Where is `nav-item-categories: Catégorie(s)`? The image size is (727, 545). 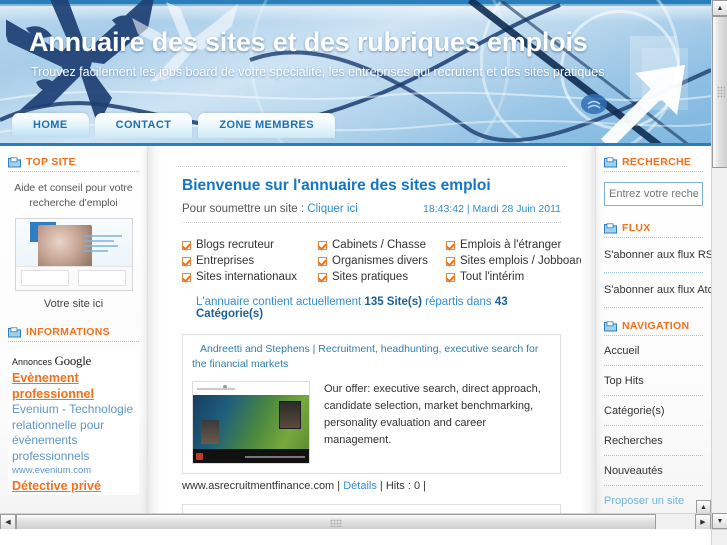
nav-item-categories: Catégorie(s) is located at coordinates (653, 411).